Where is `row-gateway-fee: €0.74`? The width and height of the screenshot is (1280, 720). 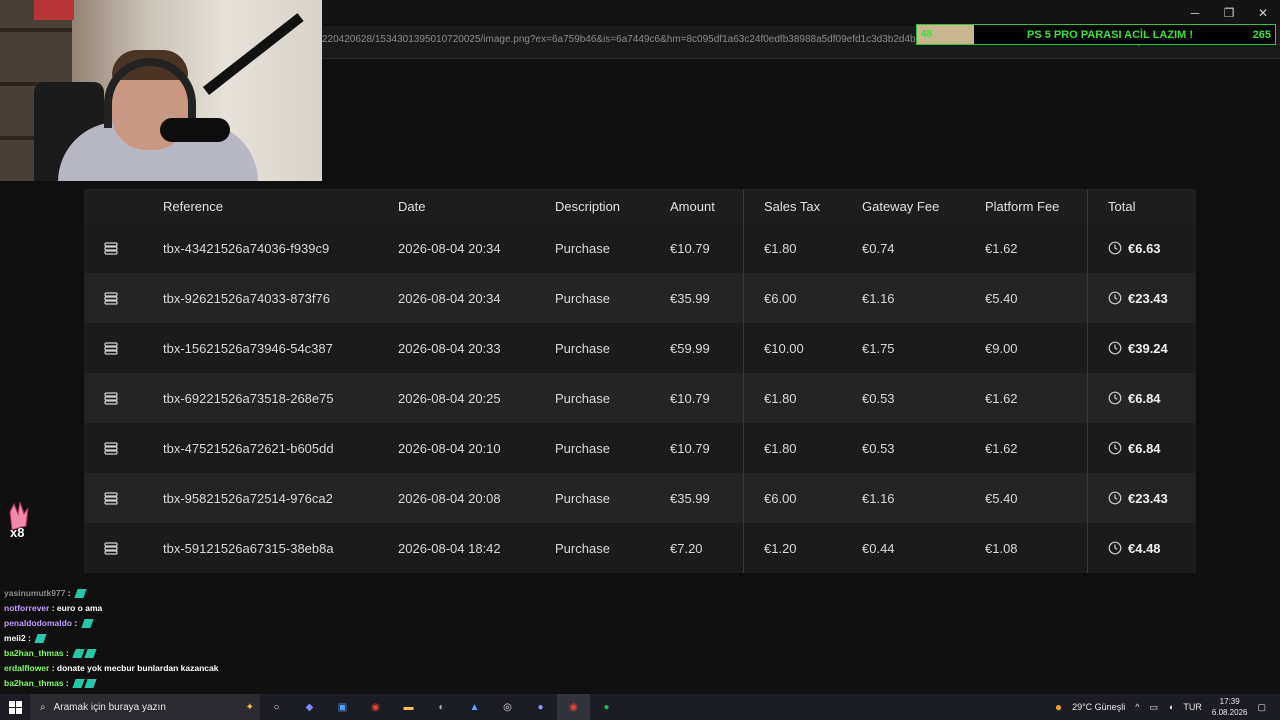
row-gateway-fee: €0.74 is located at coordinates (878, 248).